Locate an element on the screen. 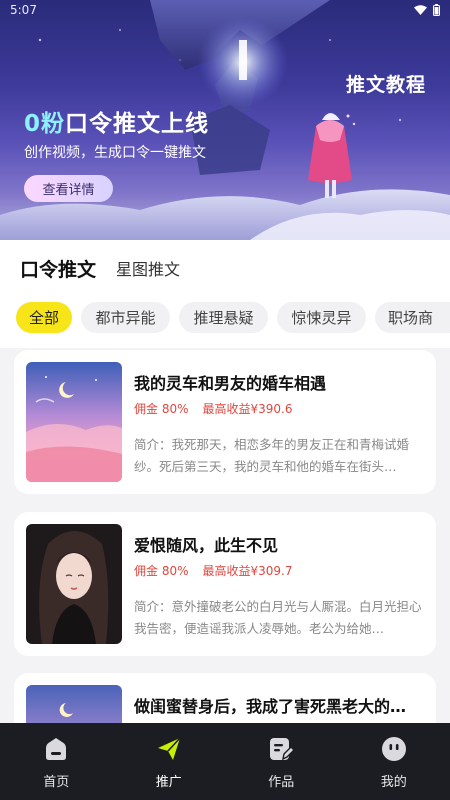 This screenshot has height=800, width=450. category-chip-mystery: 推理悬疑 is located at coordinates (223, 317).